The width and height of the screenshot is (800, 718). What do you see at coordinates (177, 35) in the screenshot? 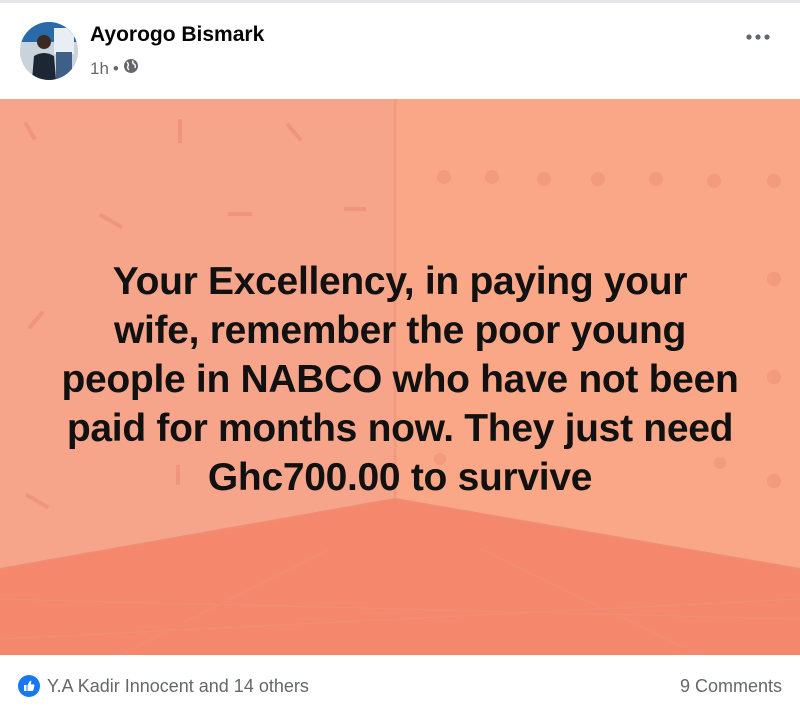
I see `author-name: Ayorogo Bismark` at bounding box center [177, 35].